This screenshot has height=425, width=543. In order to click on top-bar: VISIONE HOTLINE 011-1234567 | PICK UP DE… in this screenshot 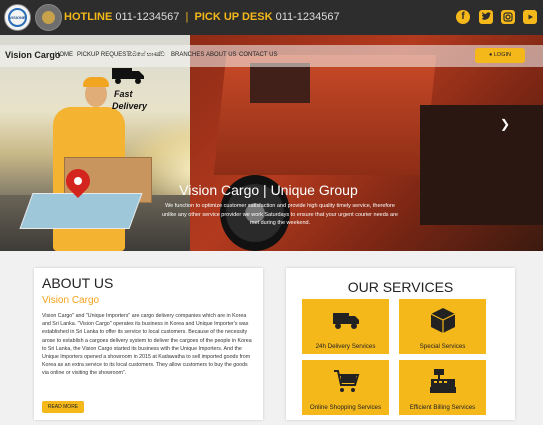, I will do `click(271, 17)`.